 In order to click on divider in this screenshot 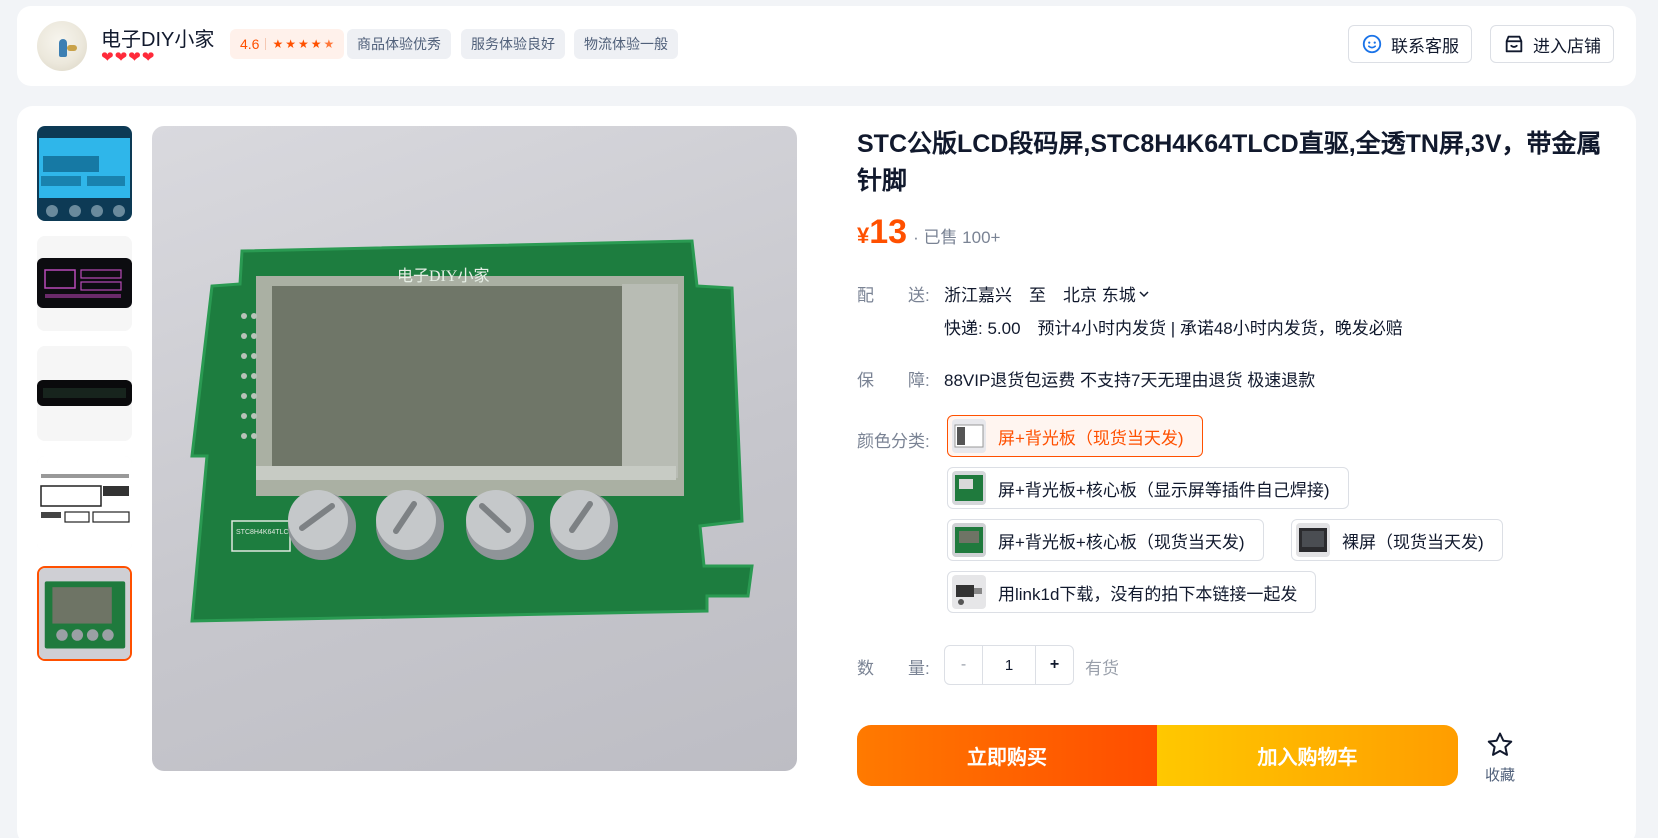, I will do `click(266, 44)`.